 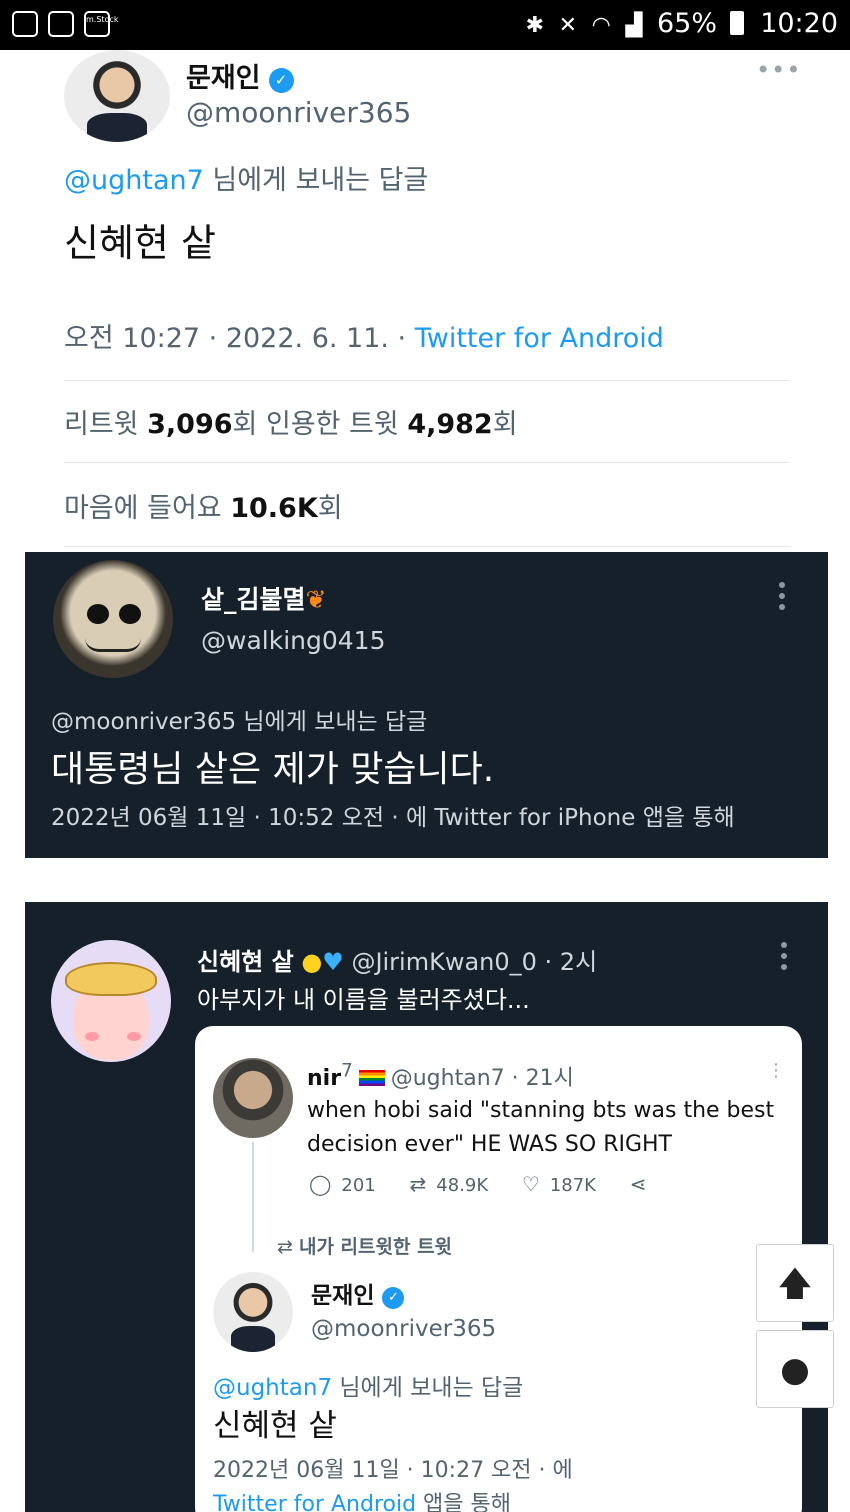 What do you see at coordinates (342, 1184) in the screenshot?
I see `reply-button: ◯ 201` at bounding box center [342, 1184].